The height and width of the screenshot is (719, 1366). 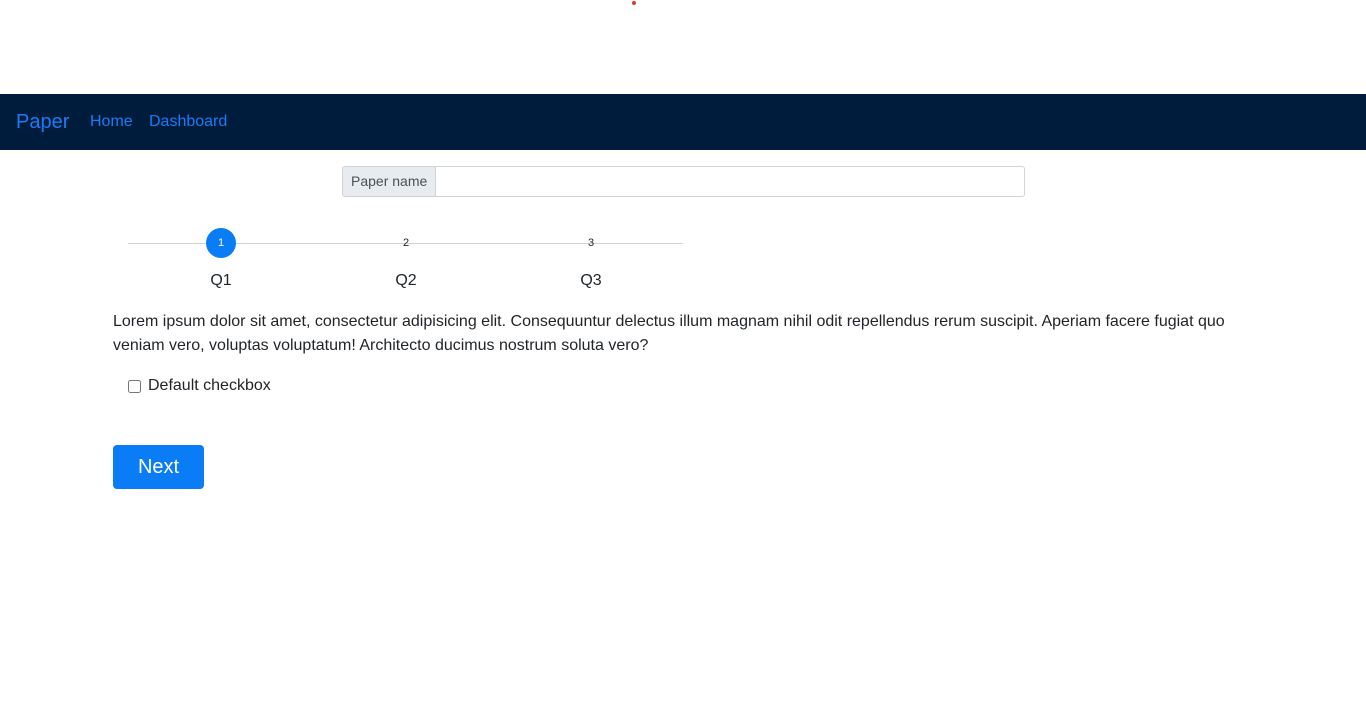 What do you see at coordinates (221, 259) in the screenshot?
I see `step-q1: 1 Q1` at bounding box center [221, 259].